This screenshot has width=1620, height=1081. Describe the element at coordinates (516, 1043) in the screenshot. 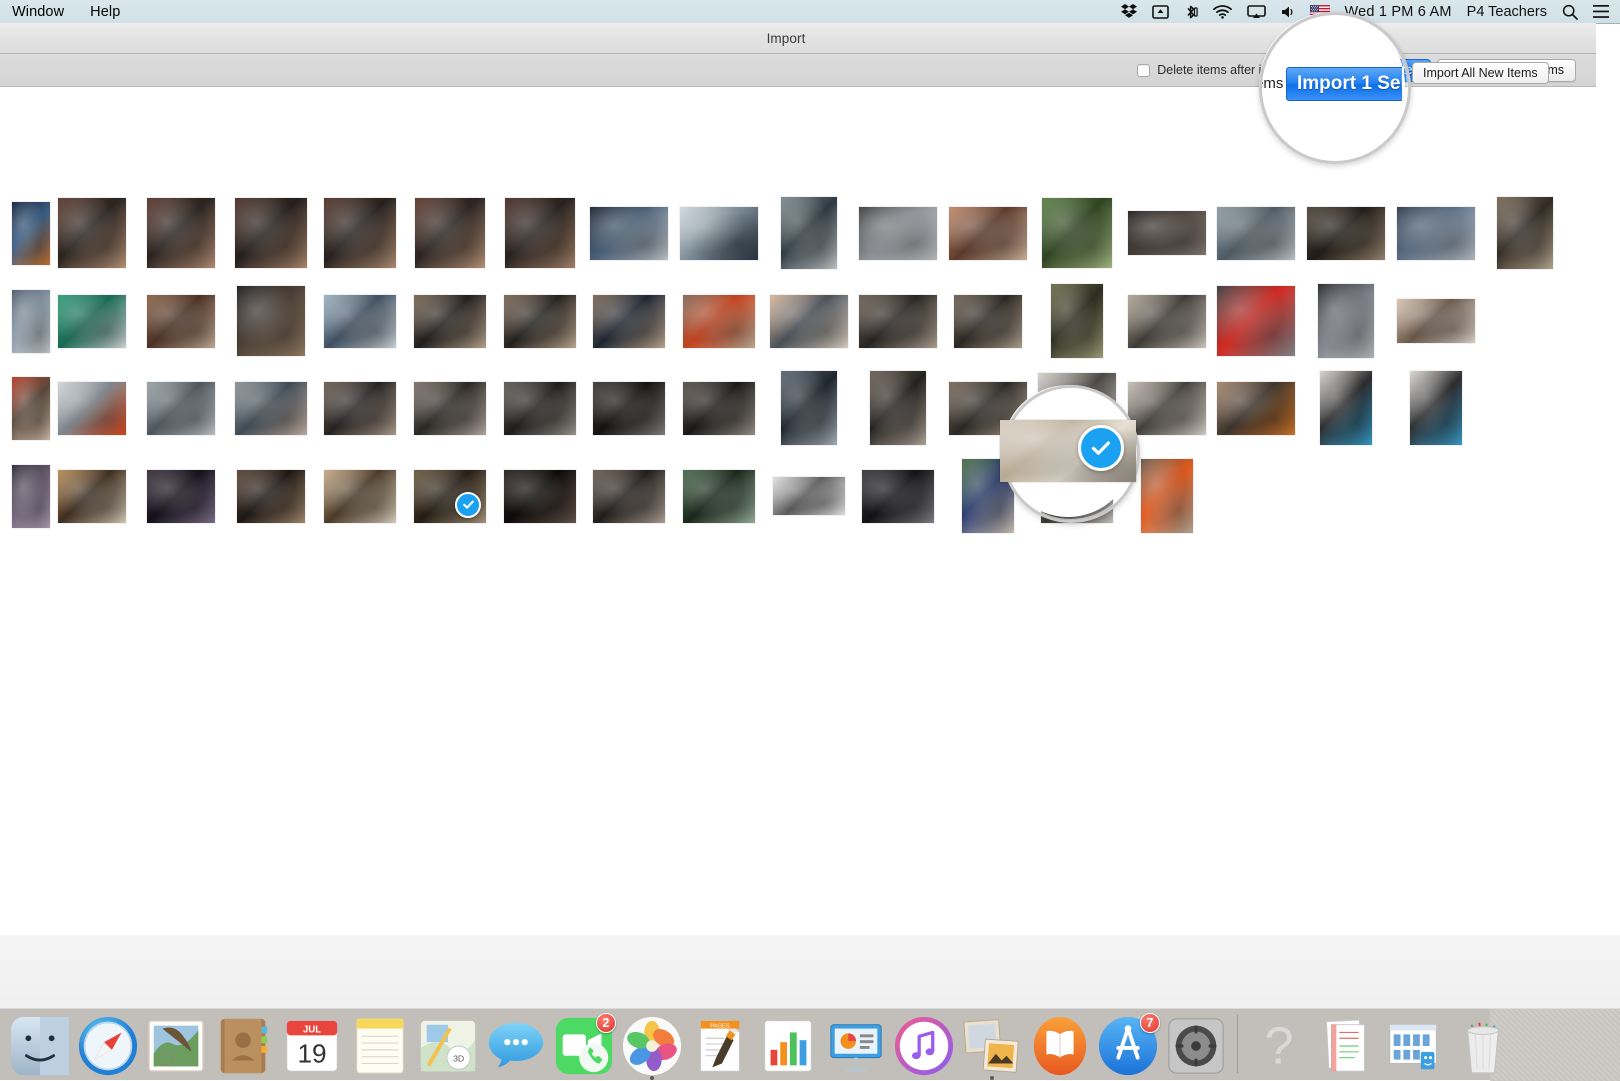

I see `dock-item-messages` at that location.